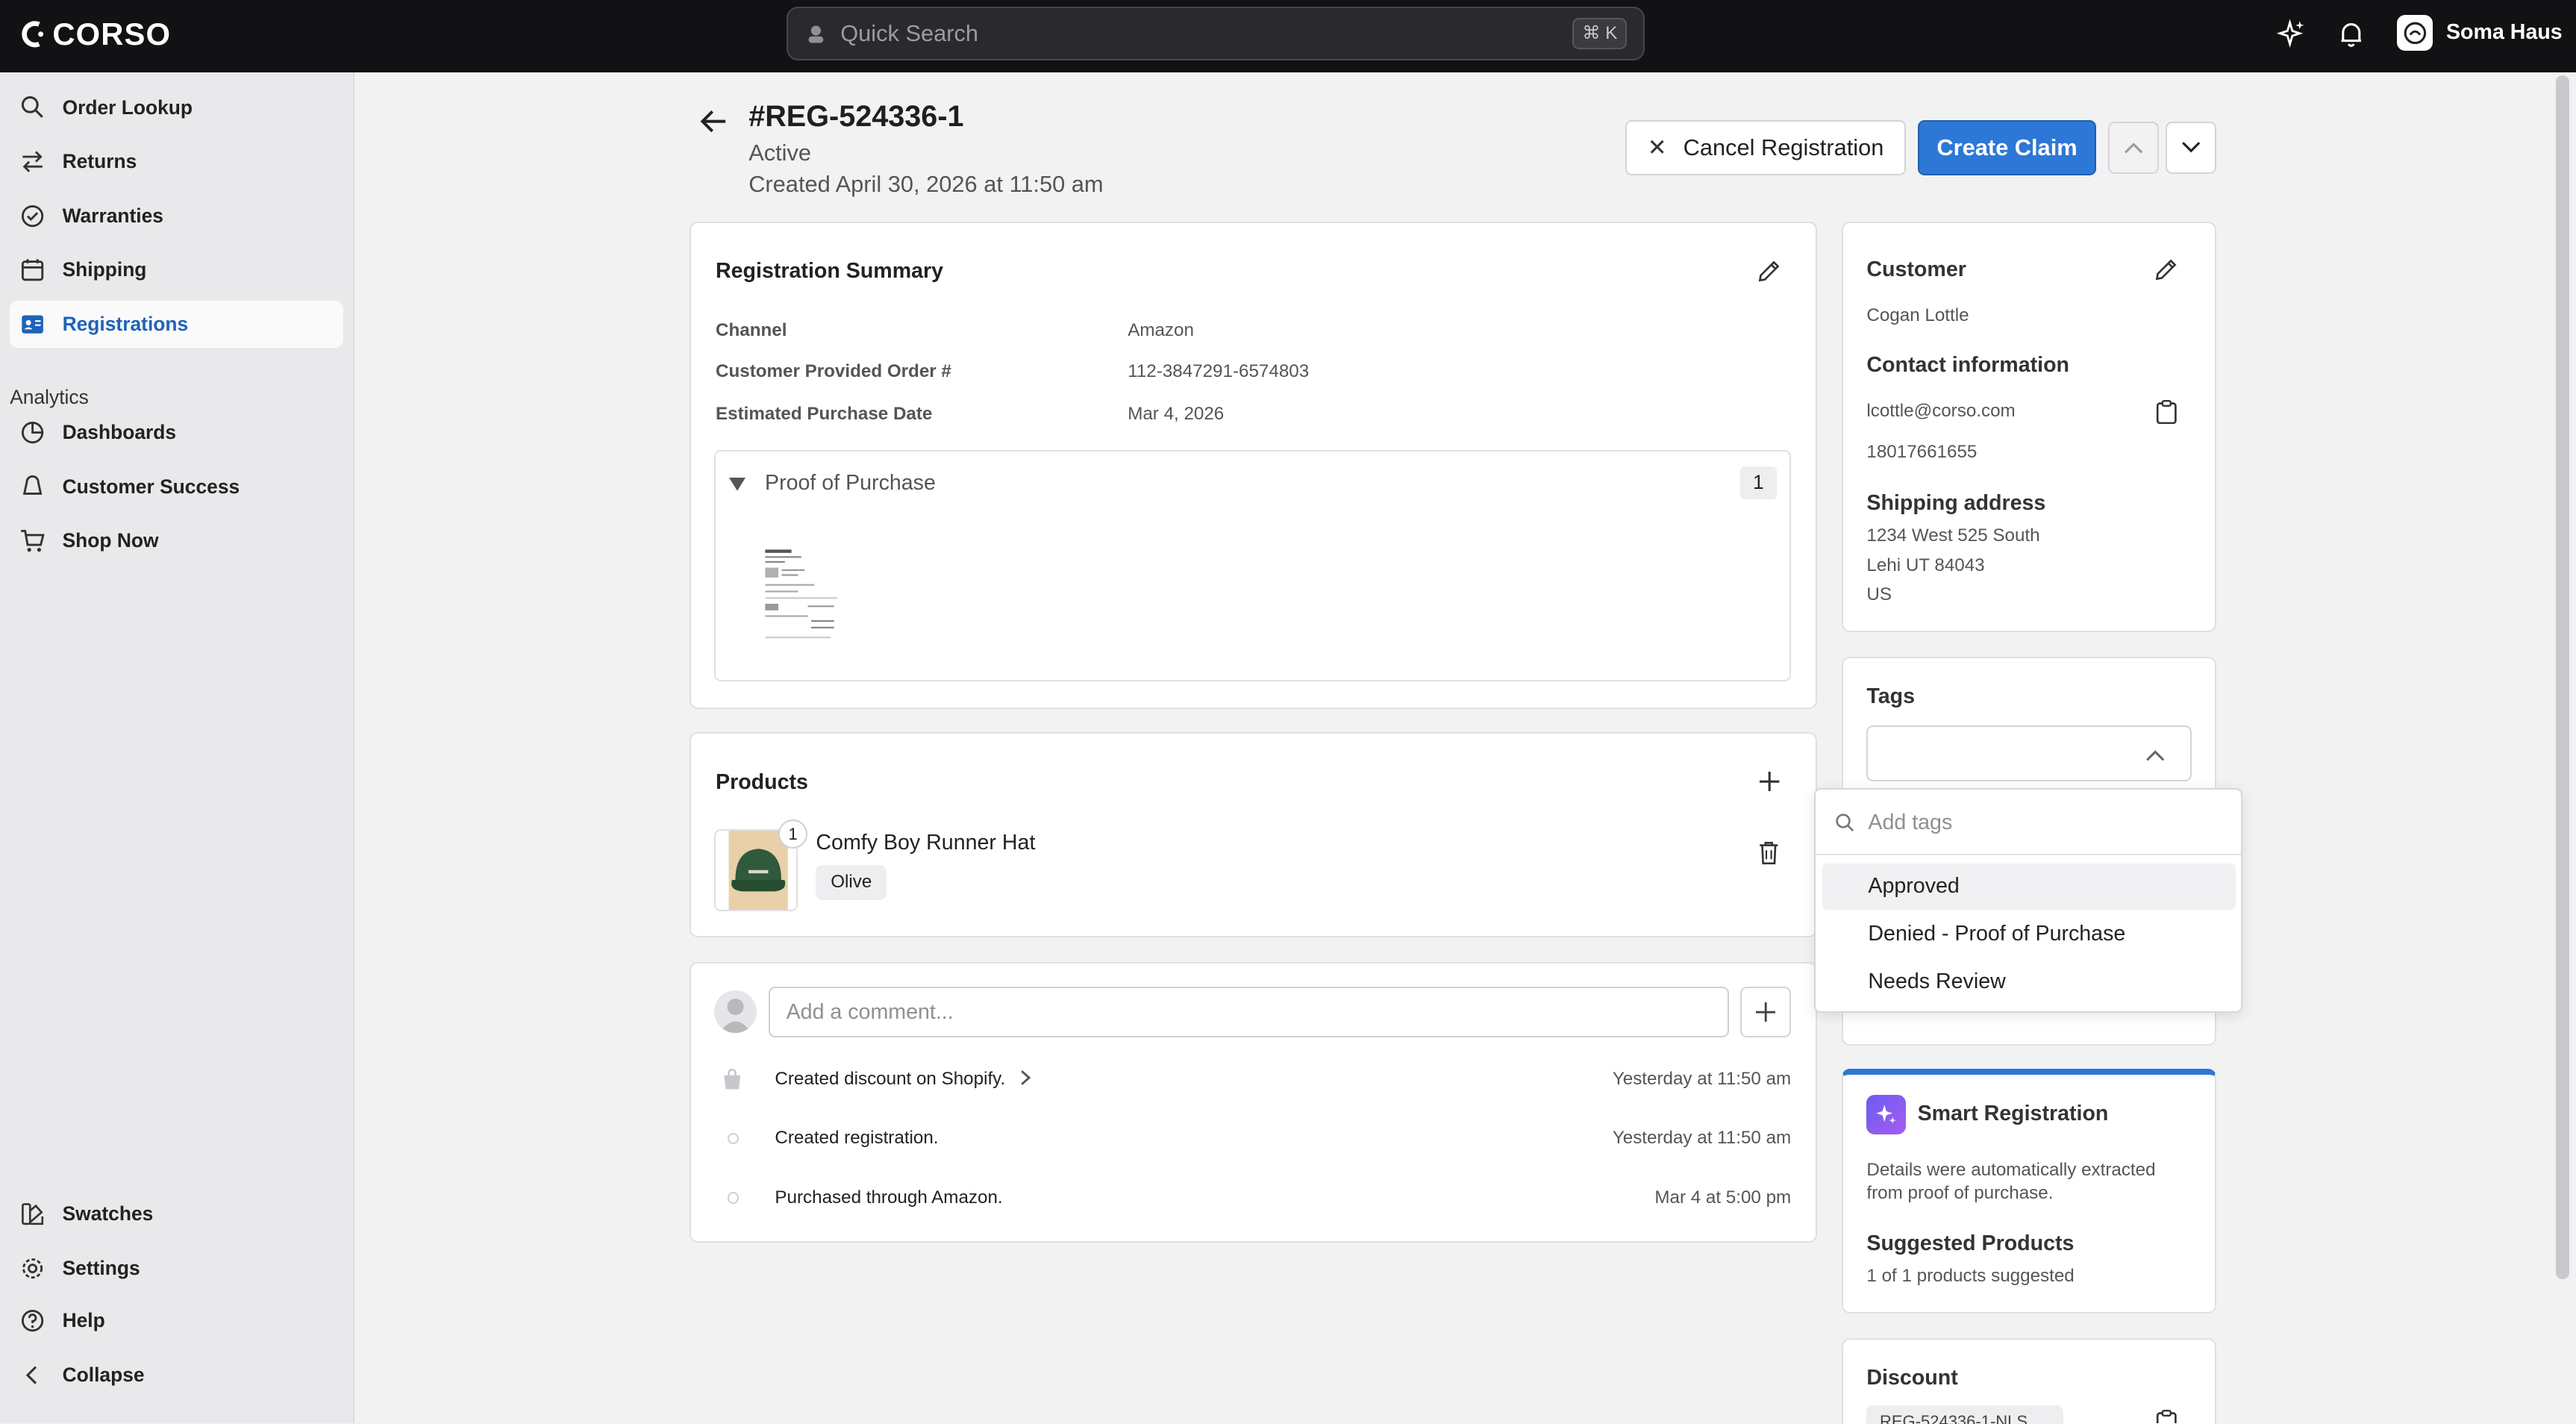 The image size is (2576, 1424). I want to click on previous-record-button, so click(2133, 148).